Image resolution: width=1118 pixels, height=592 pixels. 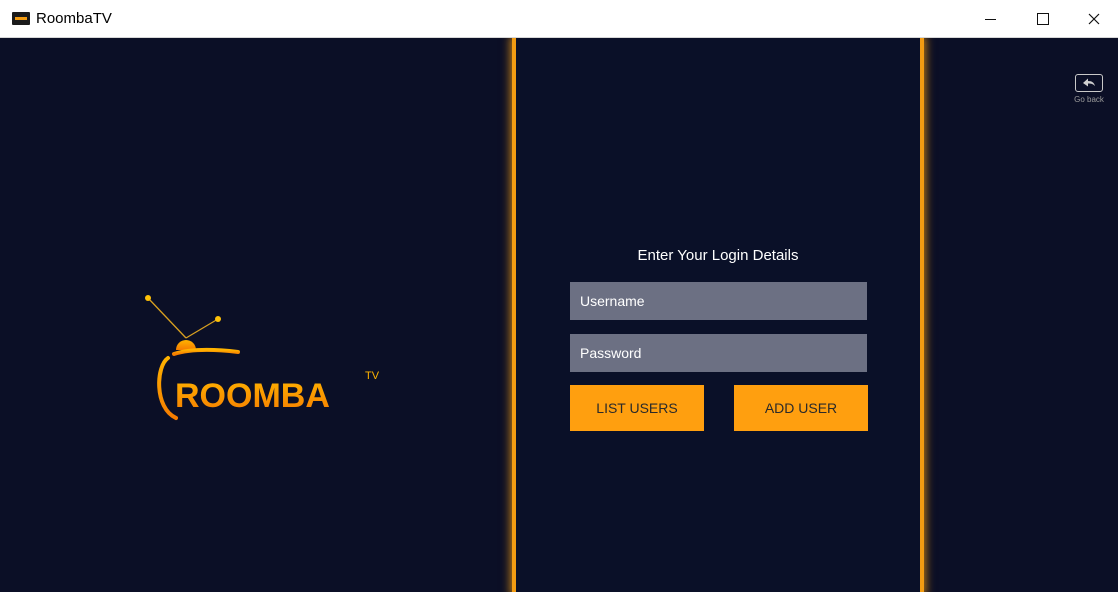 What do you see at coordinates (21, 18) in the screenshot?
I see `app-logo-icon` at bounding box center [21, 18].